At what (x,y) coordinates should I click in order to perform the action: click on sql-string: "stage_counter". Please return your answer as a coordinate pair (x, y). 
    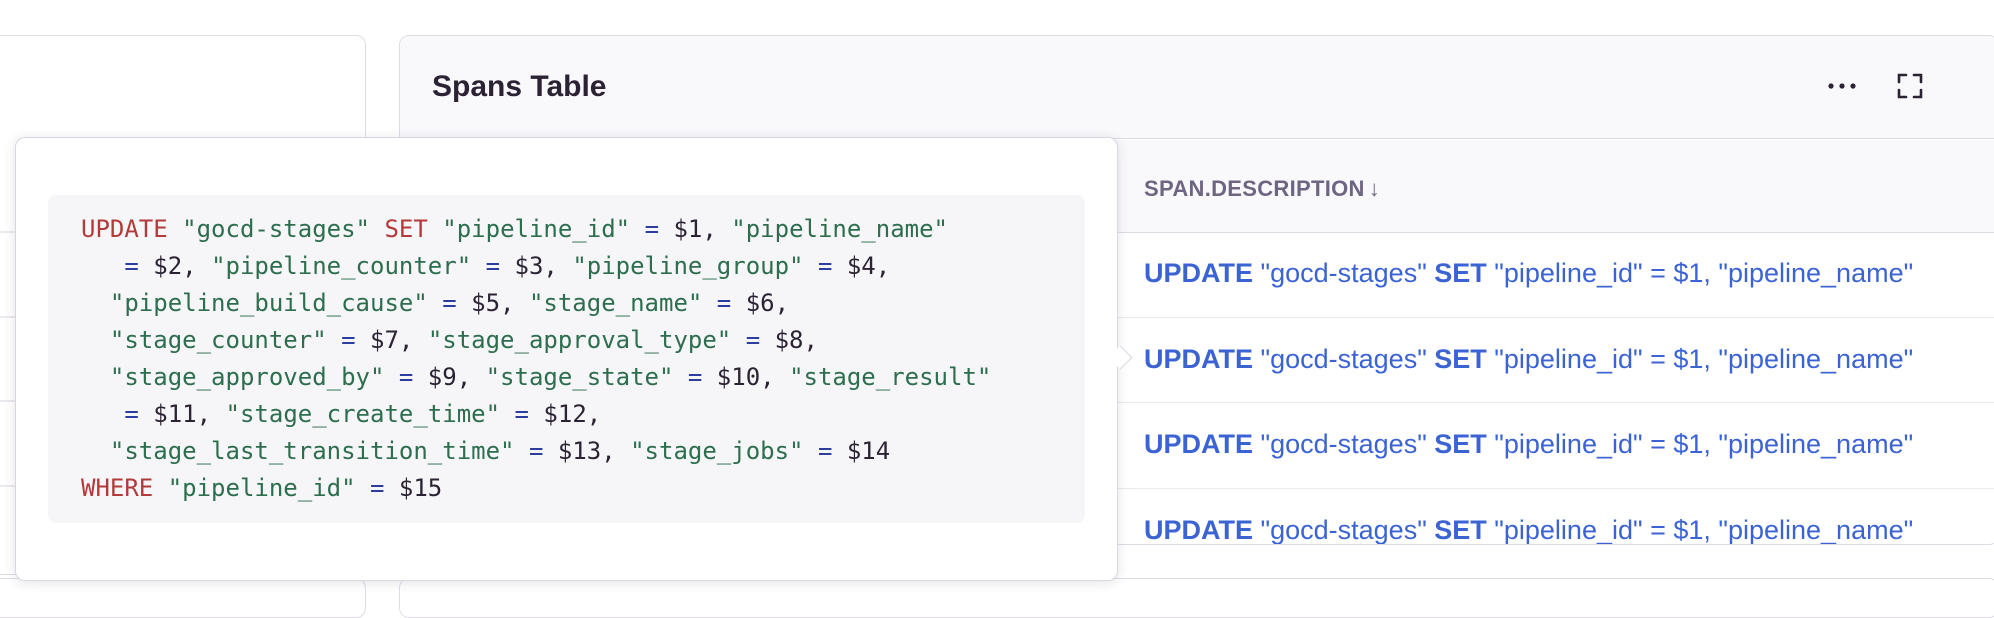
    Looking at the image, I should click on (218, 340).